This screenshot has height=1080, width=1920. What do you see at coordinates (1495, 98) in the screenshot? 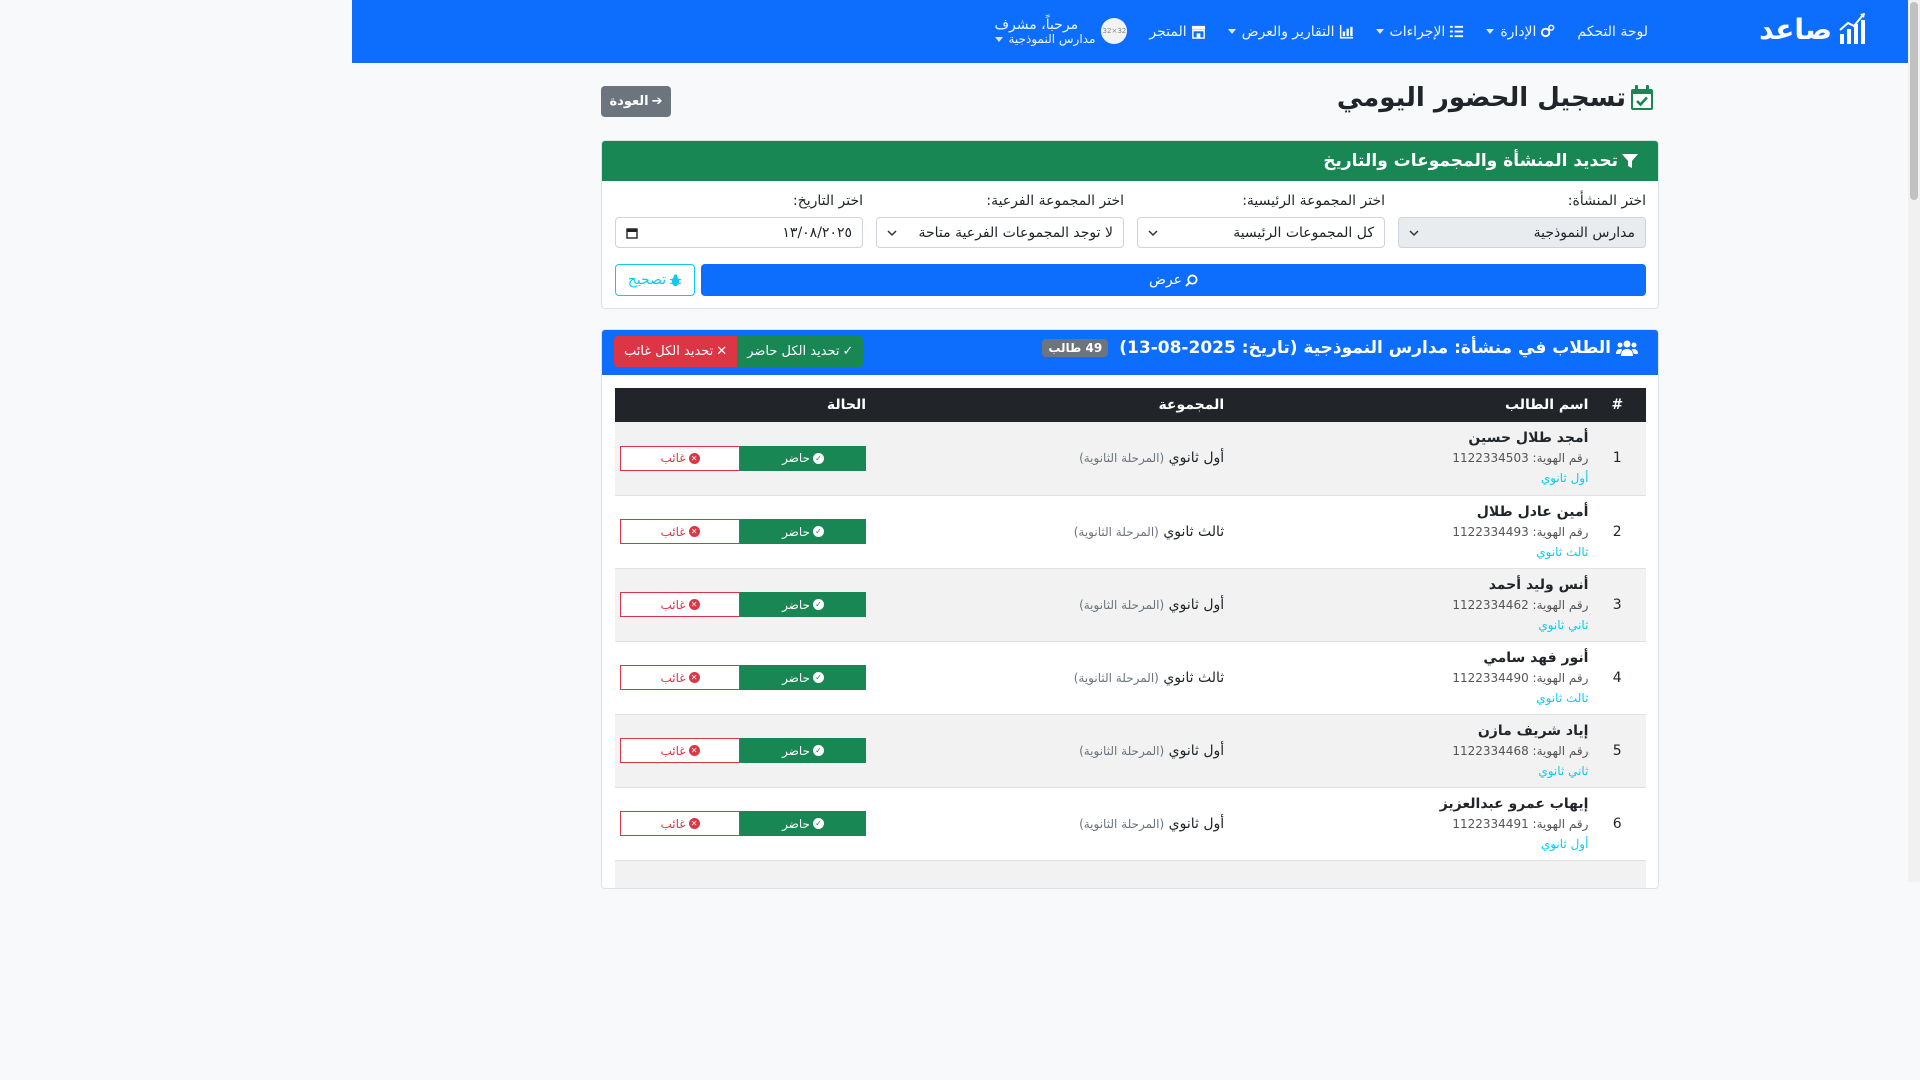
I see `page-title: تسجيل الحضور اليومي` at bounding box center [1495, 98].